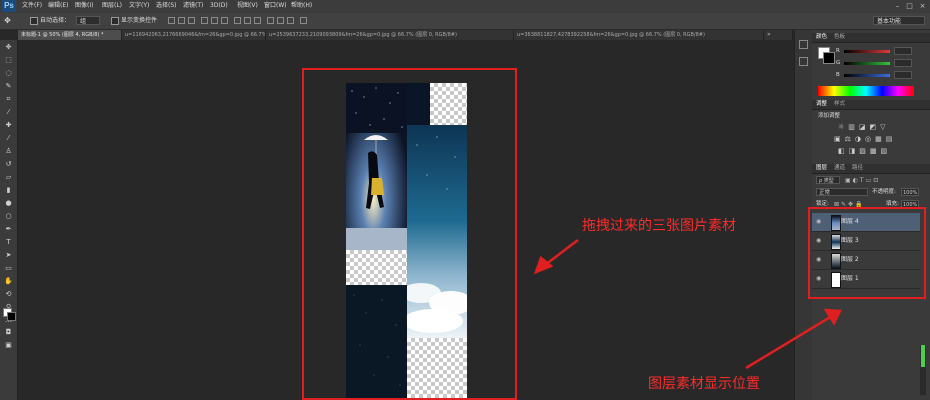  I want to click on annotation-arrows, so click(687, 304).